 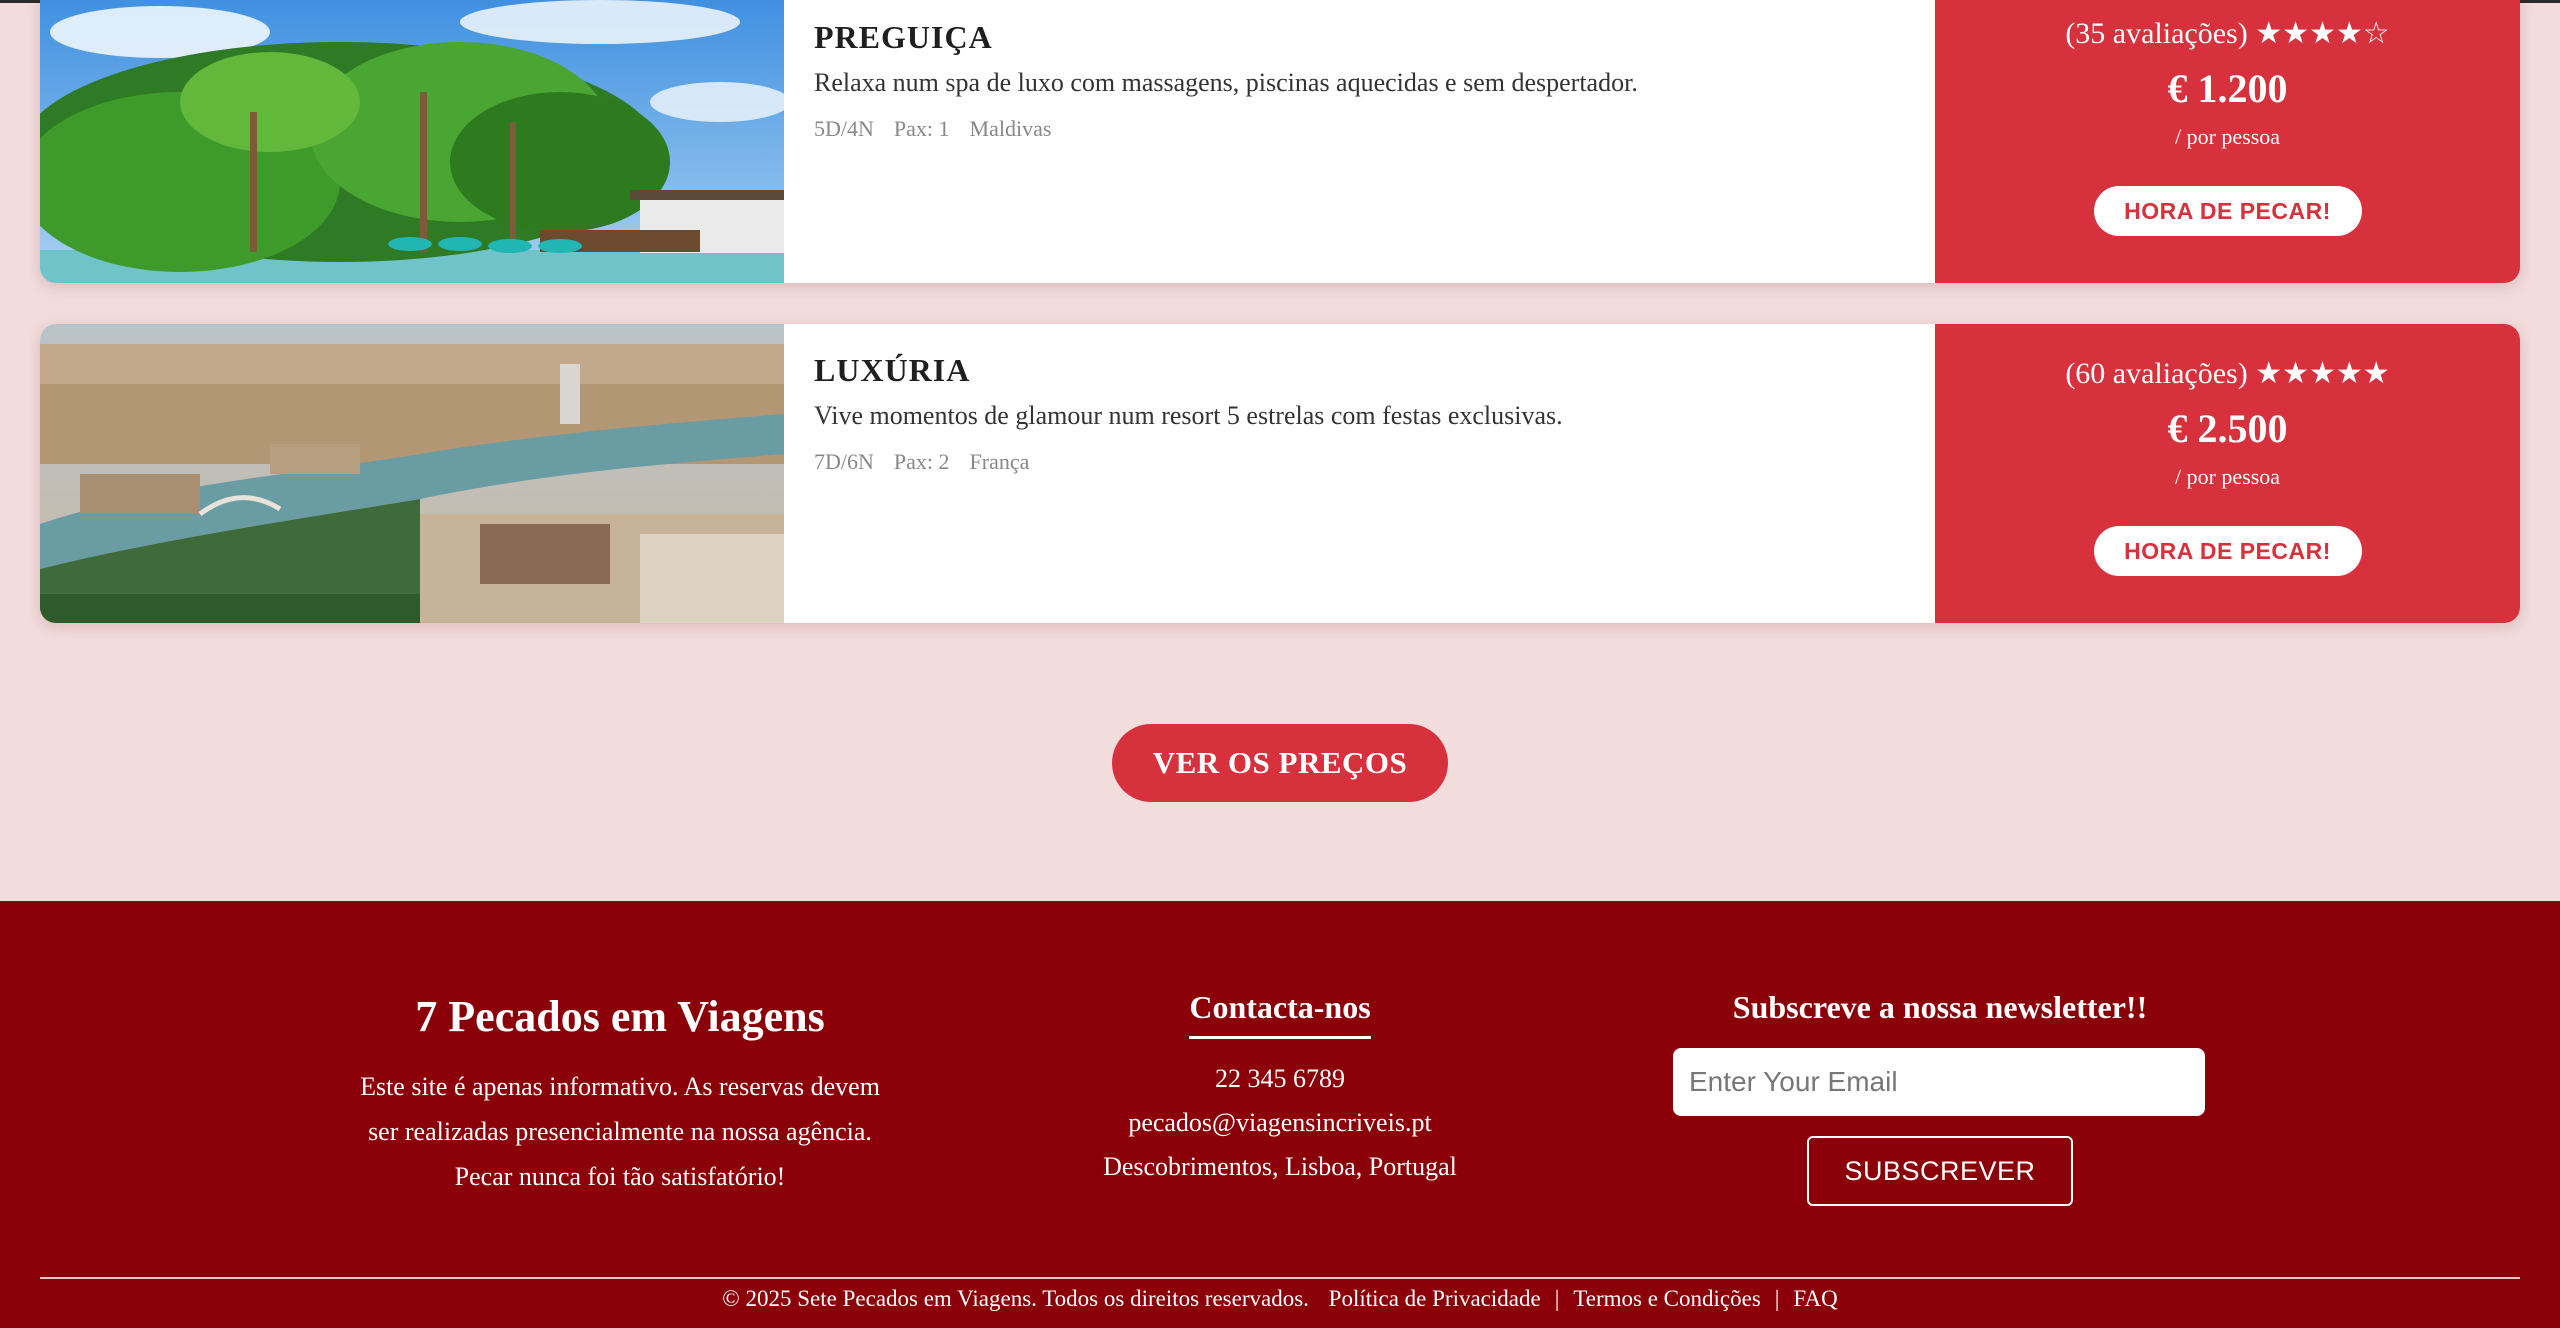 I want to click on footer-brand-title: 7 Pecados em Viagens, so click(x=620, y=1016).